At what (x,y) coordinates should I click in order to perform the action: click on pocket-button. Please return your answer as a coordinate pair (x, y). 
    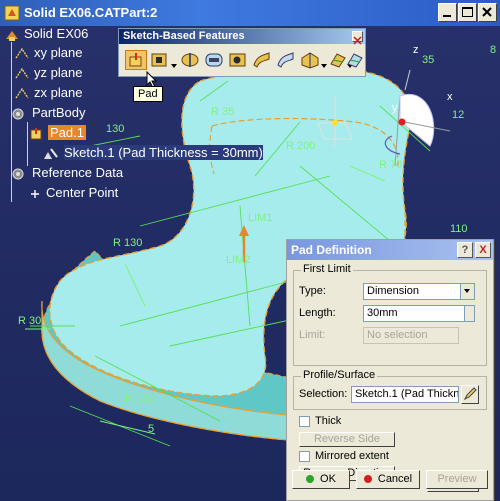
    Looking at the image, I should click on (160, 60).